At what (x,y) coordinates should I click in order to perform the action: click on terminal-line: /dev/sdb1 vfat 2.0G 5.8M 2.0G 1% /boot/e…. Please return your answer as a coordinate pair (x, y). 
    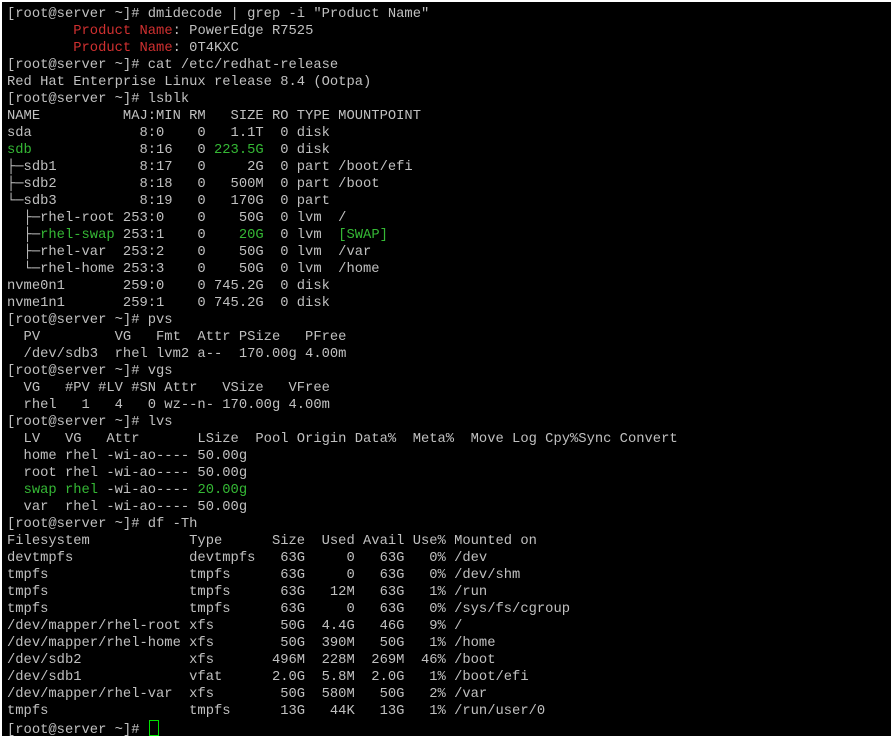
    Looking at the image, I should click on (268, 677).